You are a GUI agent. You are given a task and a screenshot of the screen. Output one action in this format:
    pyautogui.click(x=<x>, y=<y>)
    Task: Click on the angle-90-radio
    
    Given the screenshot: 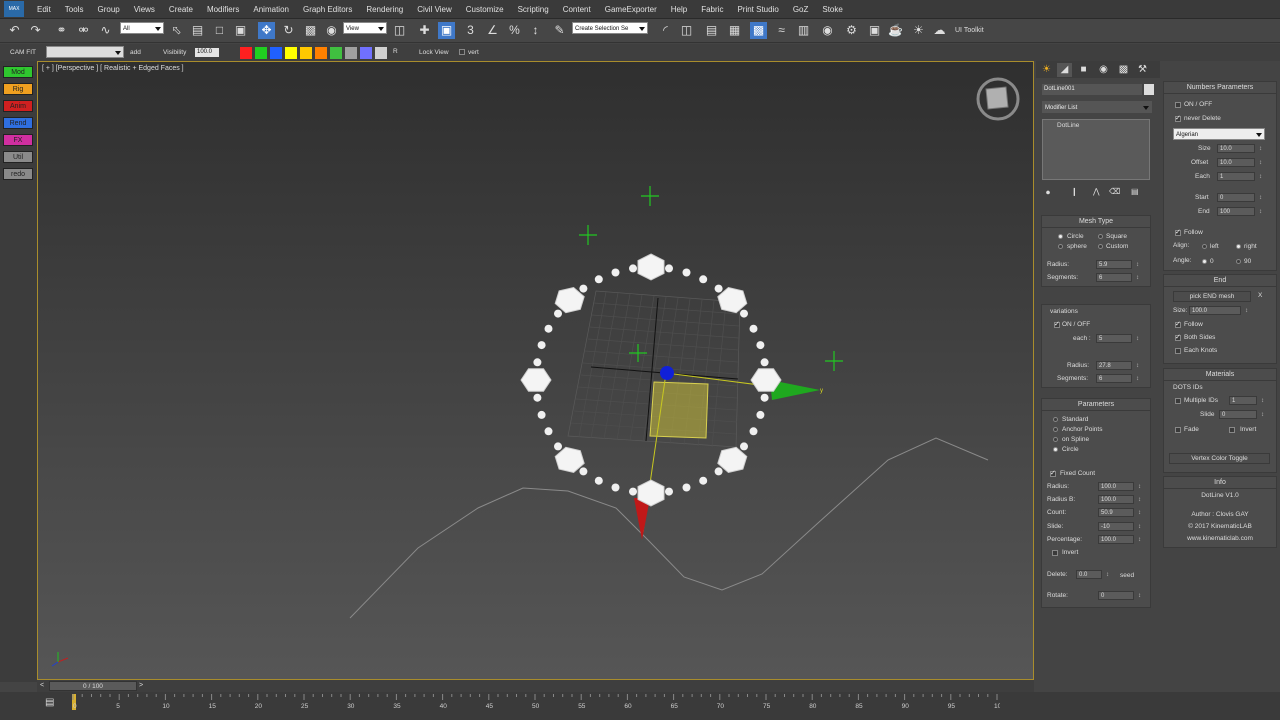 What is the action you would take?
    pyautogui.click(x=1238, y=261)
    